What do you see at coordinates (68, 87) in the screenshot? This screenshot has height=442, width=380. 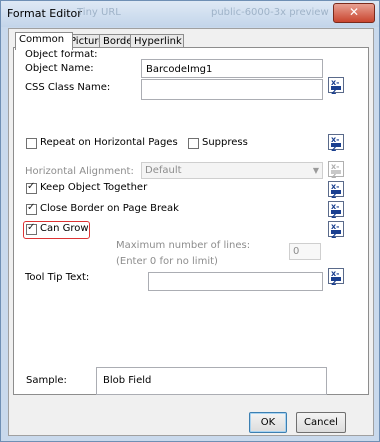 I see `css-class-label: CSS Class Name:` at bounding box center [68, 87].